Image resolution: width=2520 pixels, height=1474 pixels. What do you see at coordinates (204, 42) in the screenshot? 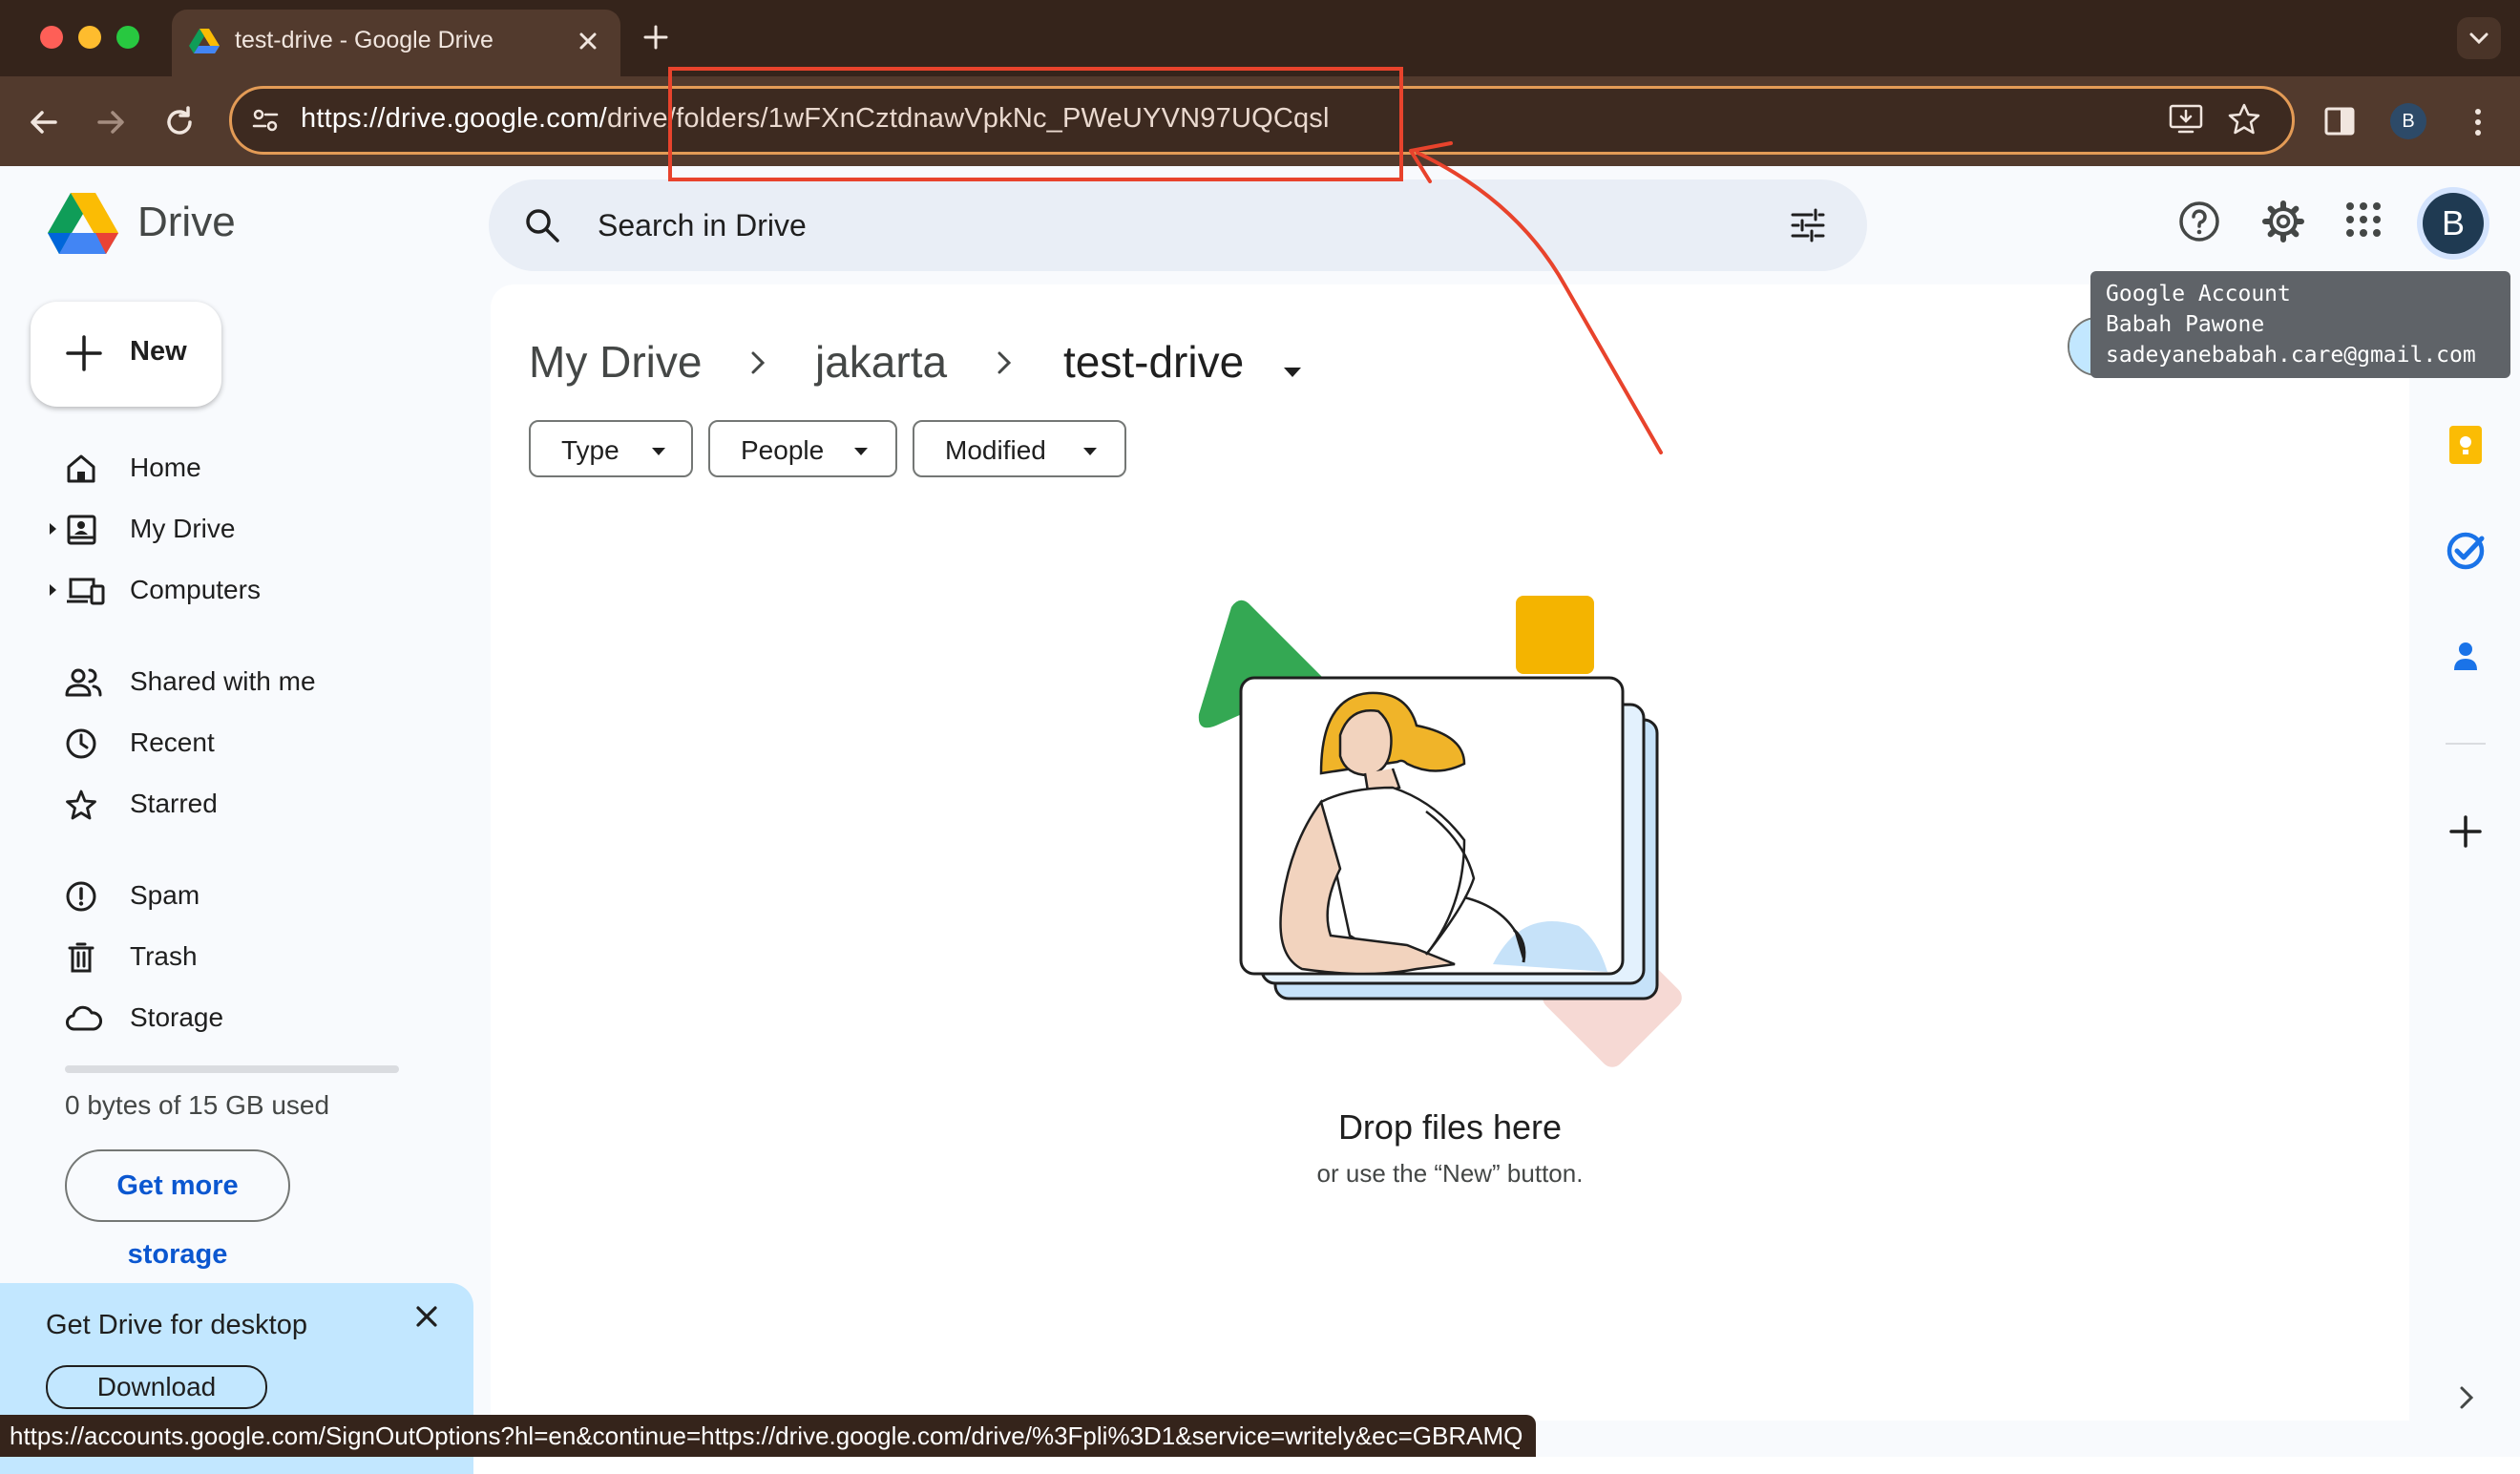
I see `drive-favicon-icon` at bounding box center [204, 42].